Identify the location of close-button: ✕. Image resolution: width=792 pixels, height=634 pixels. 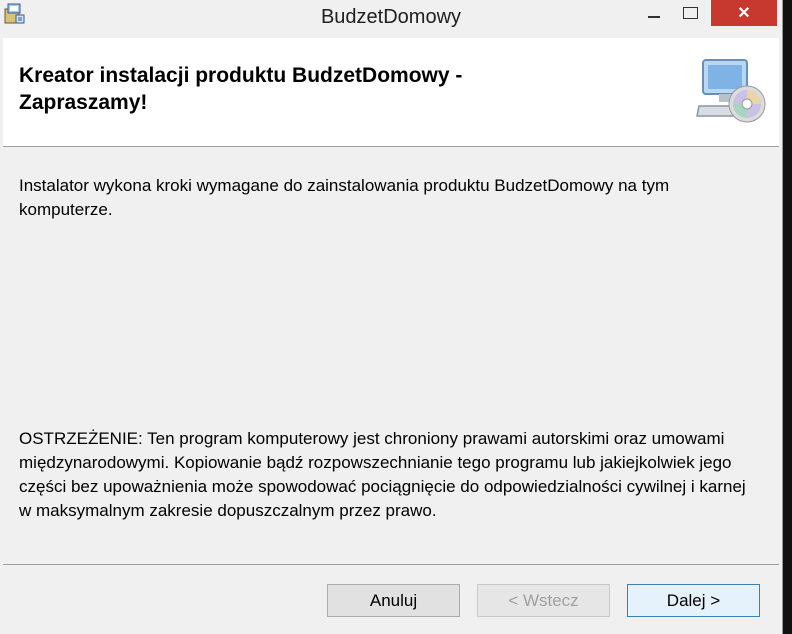
(744, 13).